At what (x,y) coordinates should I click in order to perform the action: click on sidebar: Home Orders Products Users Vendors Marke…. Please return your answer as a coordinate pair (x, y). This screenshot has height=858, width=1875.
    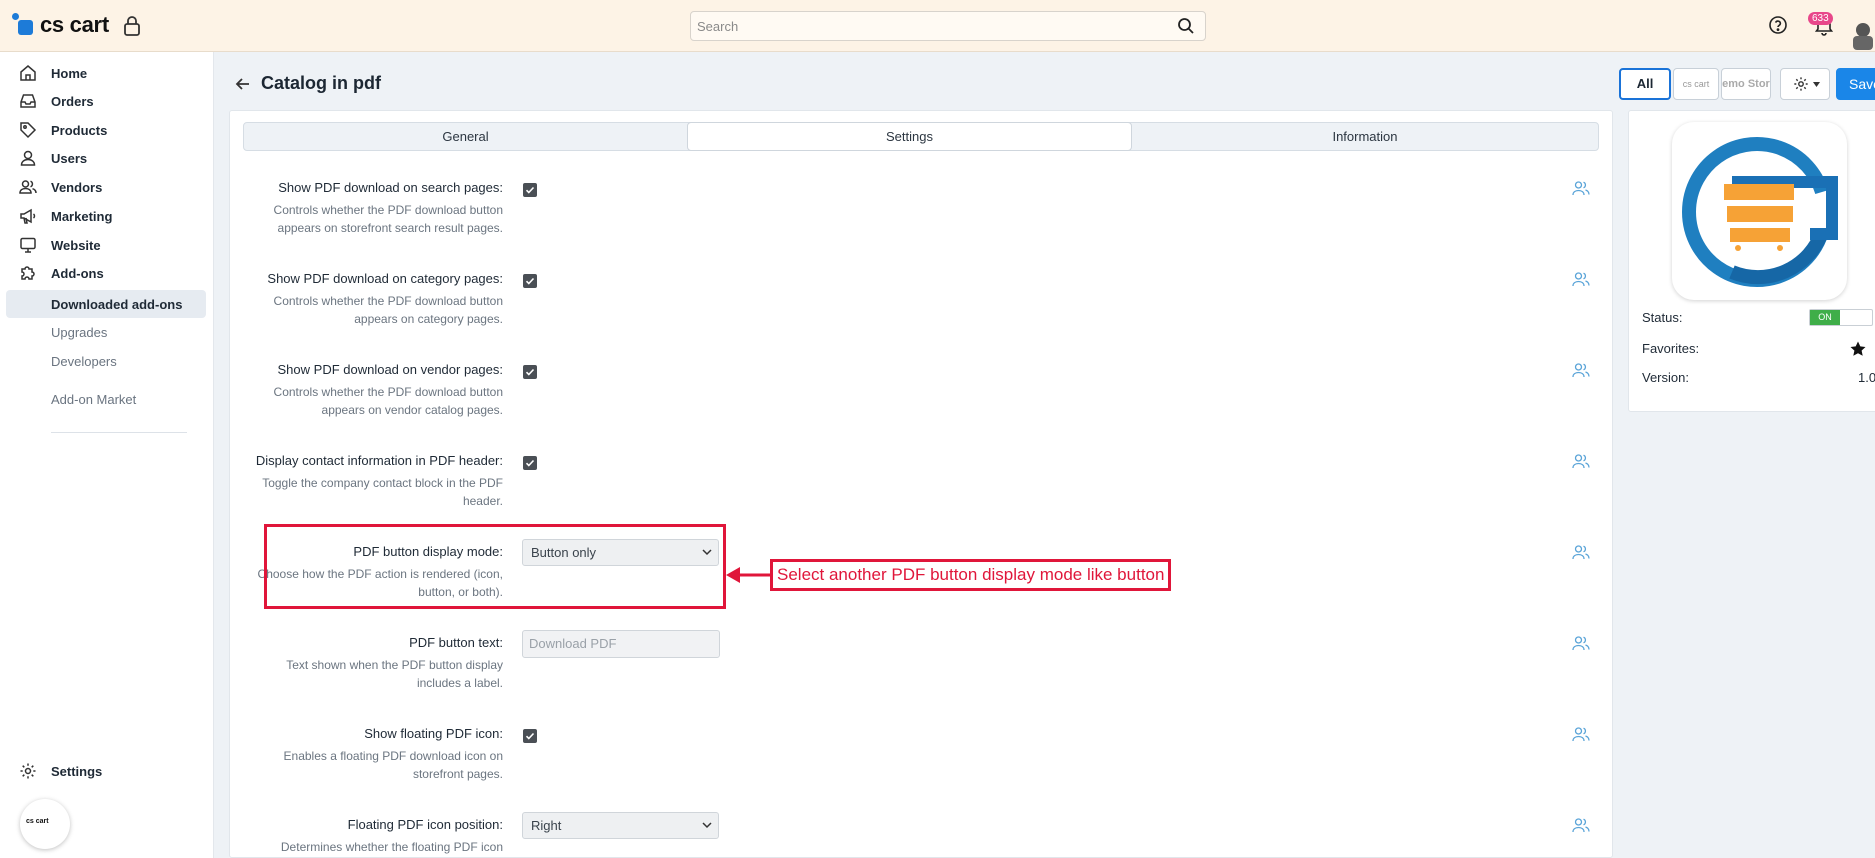
    Looking at the image, I should click on (107, 455).